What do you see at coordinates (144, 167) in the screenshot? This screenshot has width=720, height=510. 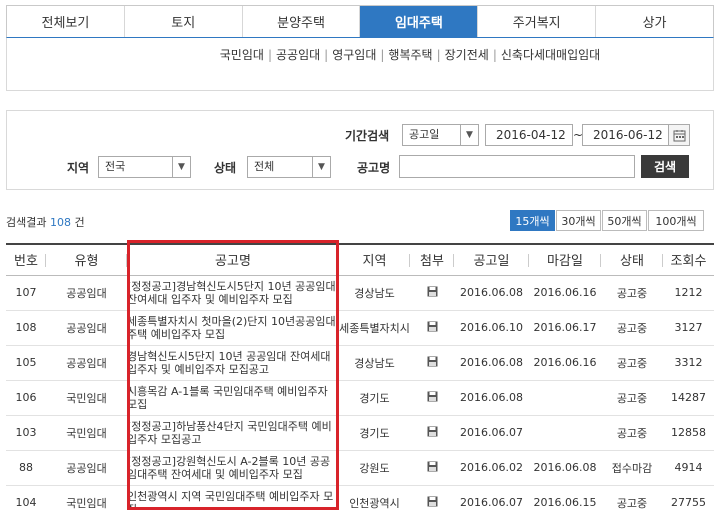 I see `region-select: 전국 ▼` at bounding box center [144, 167].